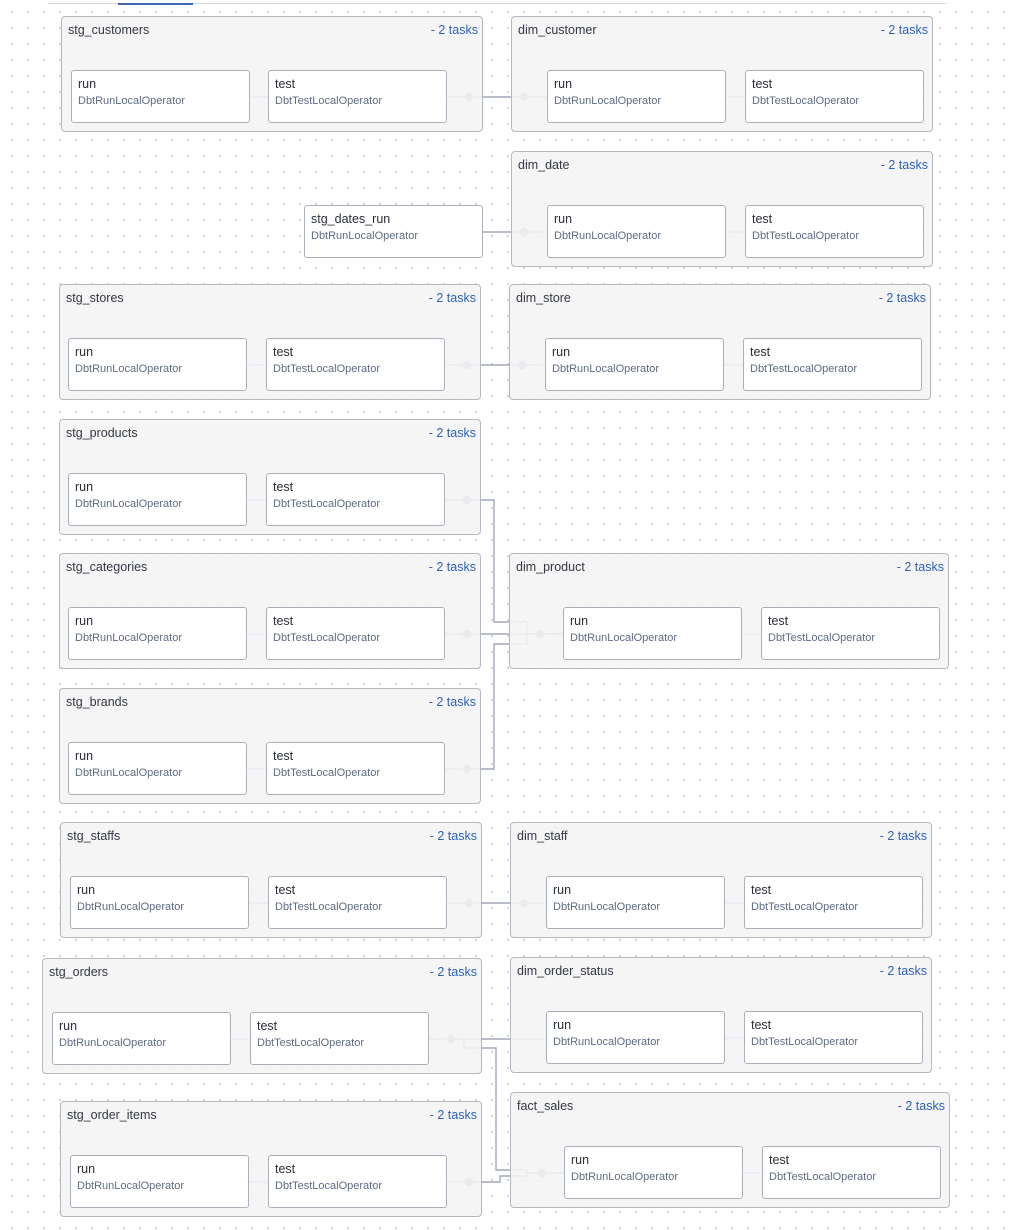 The image size is (1015, 1230). What do you see at coordinates (834, 231) in the screenshot?
I see `task-node-dim_date-test: test DbtTestLocalOperator` at bounding box center [834, 231].